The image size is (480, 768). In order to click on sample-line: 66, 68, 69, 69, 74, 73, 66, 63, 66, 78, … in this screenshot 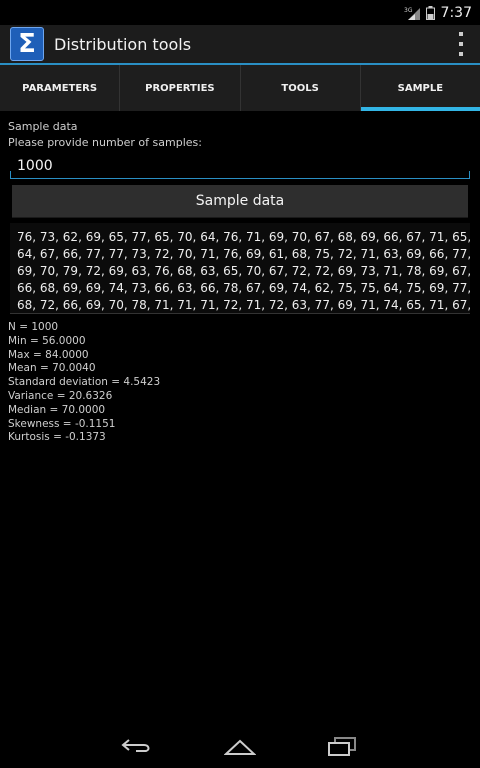, I will do `click(243, 288)`.